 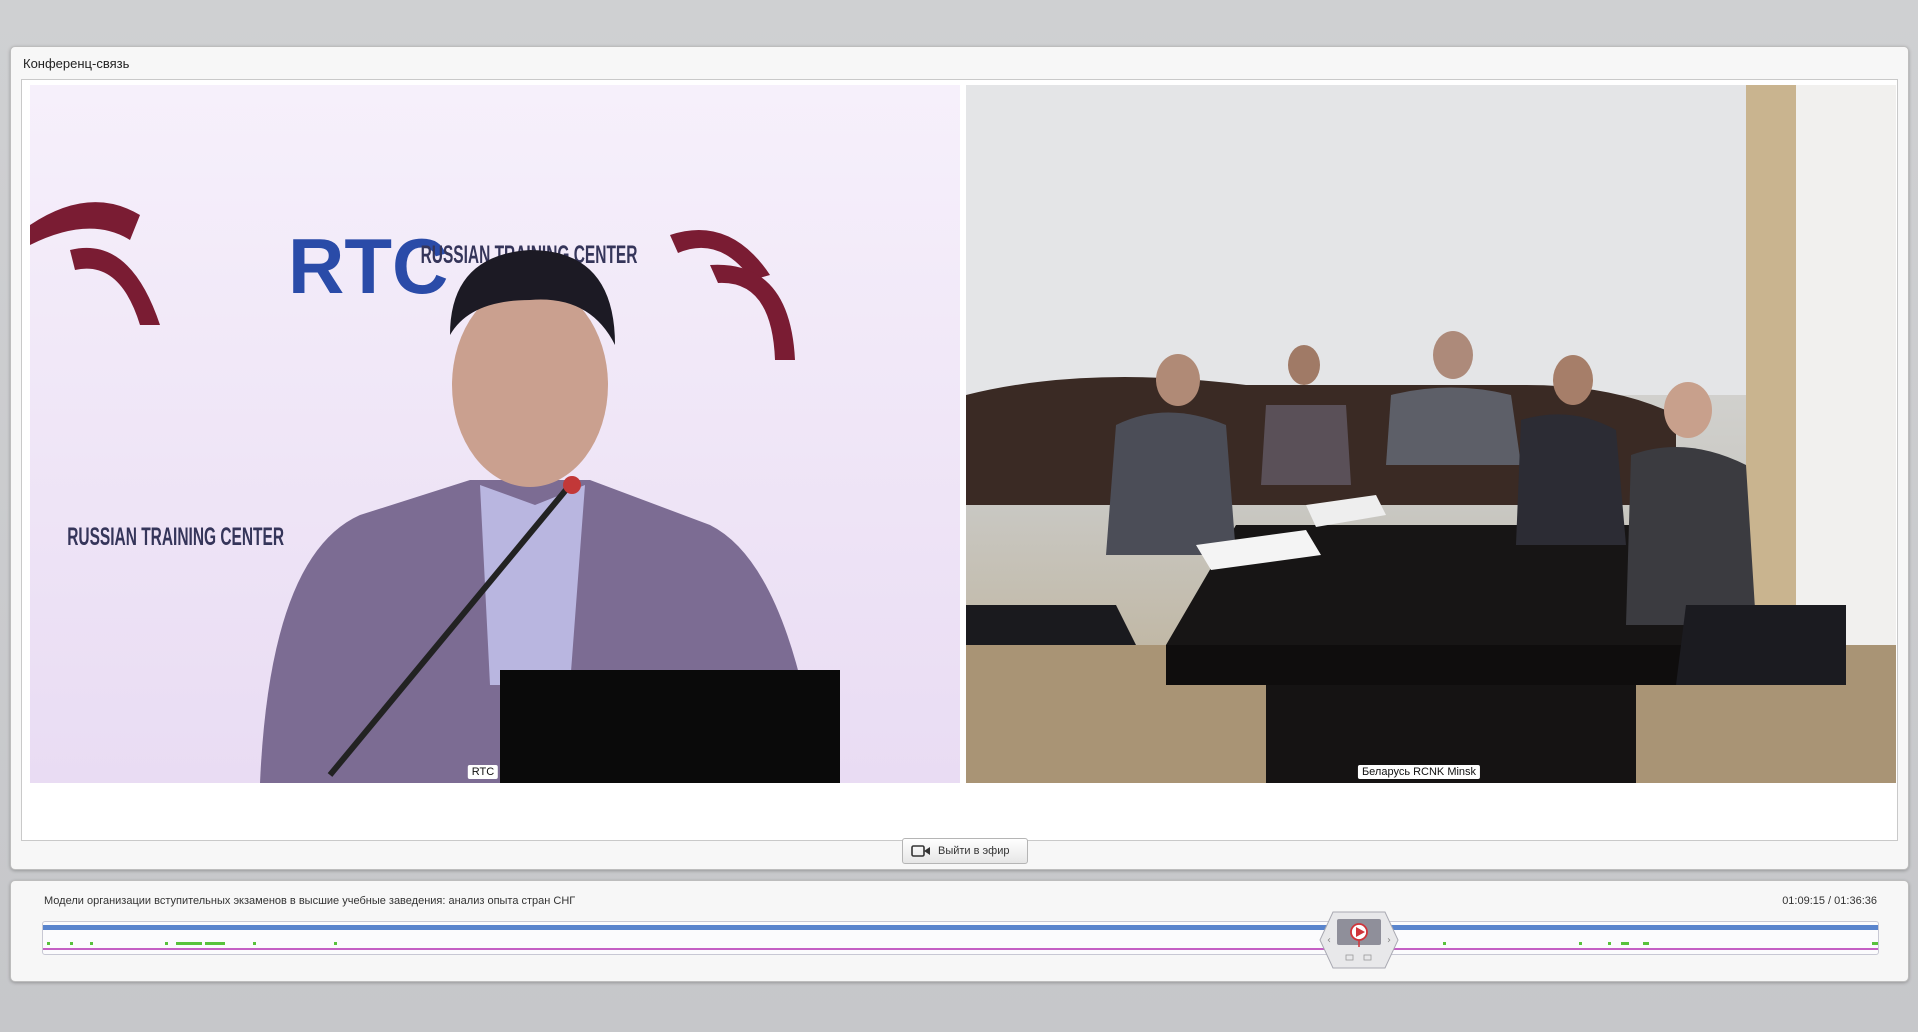 I want to click on timeline-playhead: ‹ ›, so click(x=1359, y=940).